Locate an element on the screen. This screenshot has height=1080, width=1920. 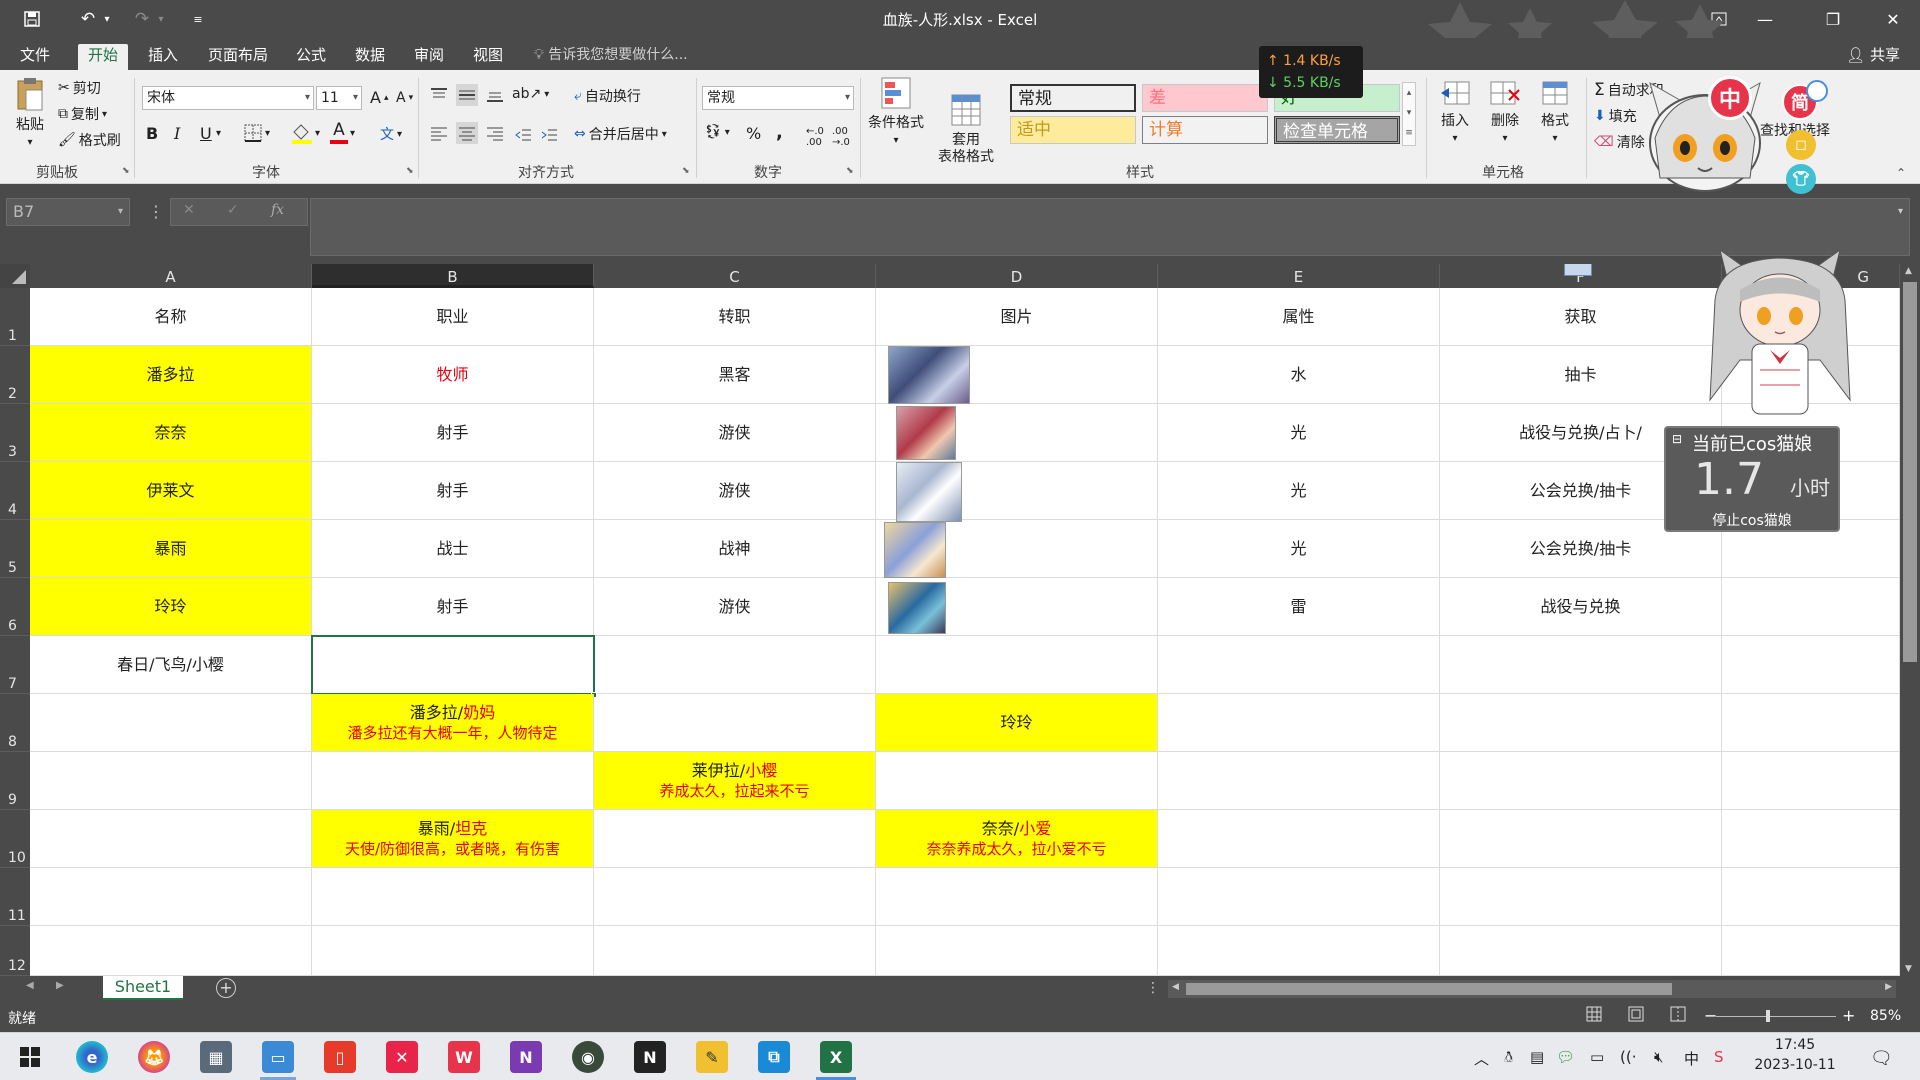
cell-d12 is located at coordinates (1017, 951).